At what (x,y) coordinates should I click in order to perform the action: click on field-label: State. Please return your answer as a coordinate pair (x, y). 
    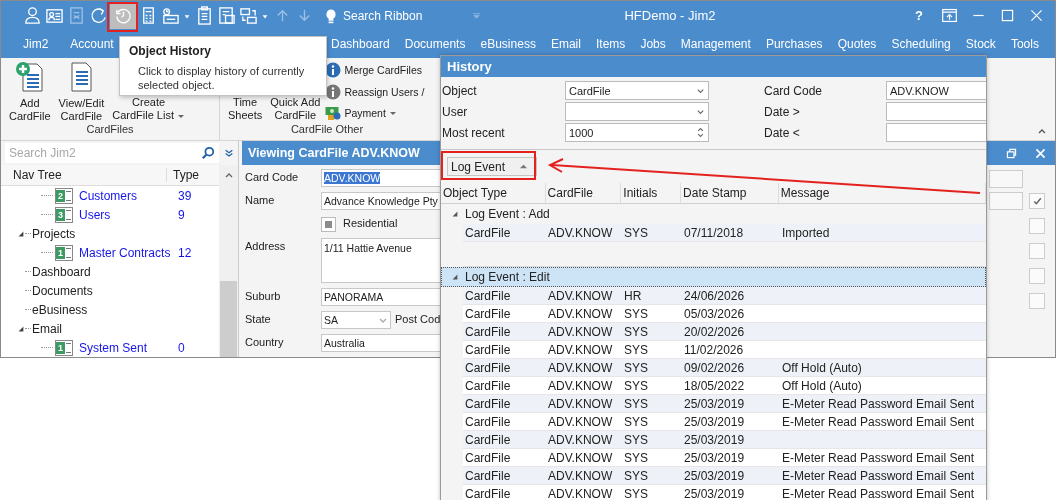
    Looking at the image, I should click on (258, 318).